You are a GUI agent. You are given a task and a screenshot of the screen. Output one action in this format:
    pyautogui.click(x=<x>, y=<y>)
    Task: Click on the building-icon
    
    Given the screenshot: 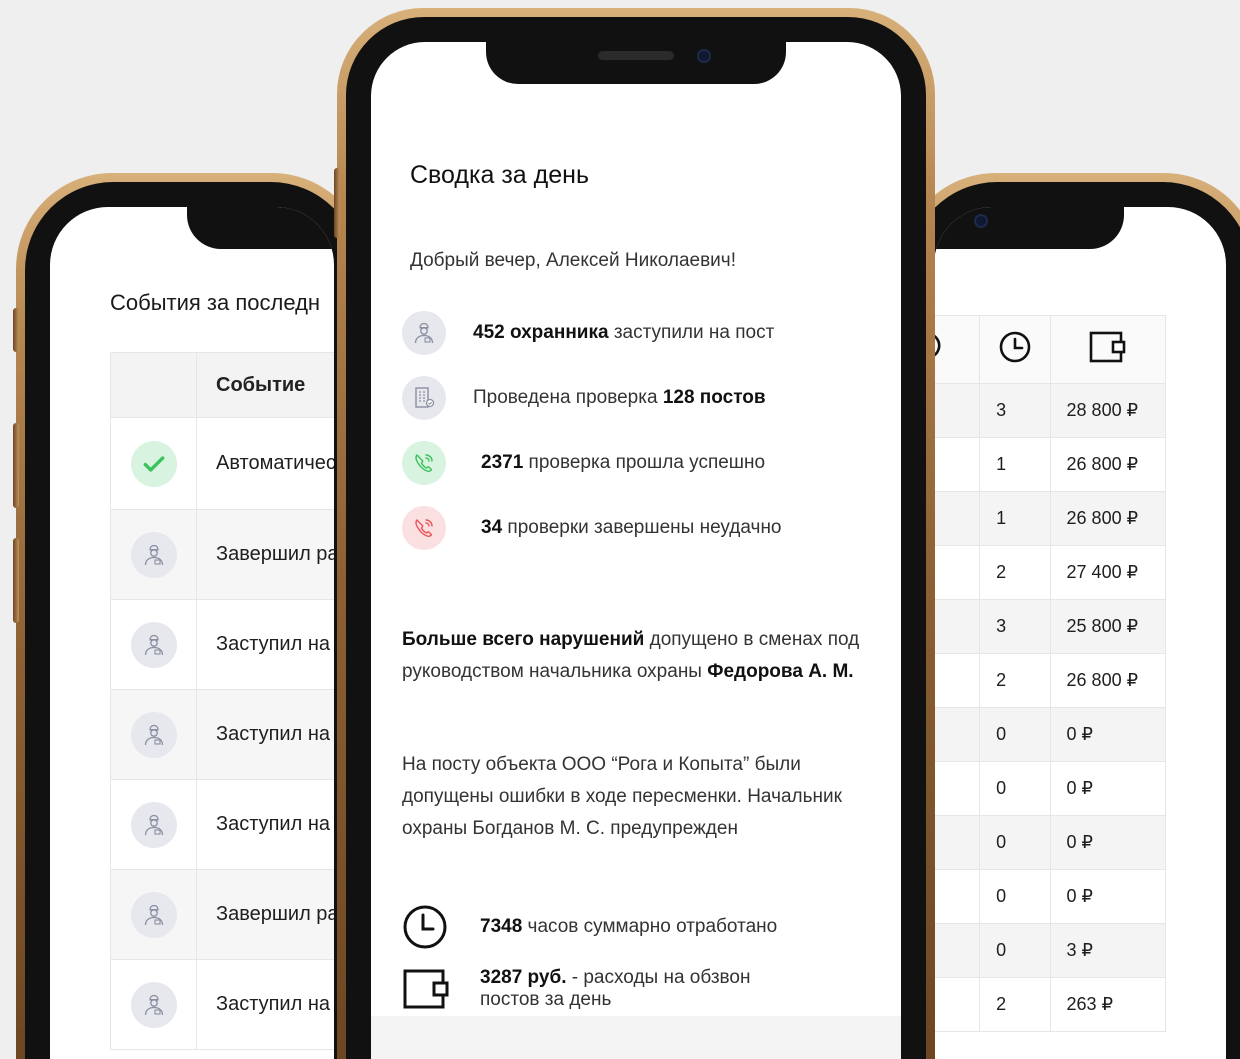 What is the action you would take?
    pyautogui.click(x=424, y=398)
    